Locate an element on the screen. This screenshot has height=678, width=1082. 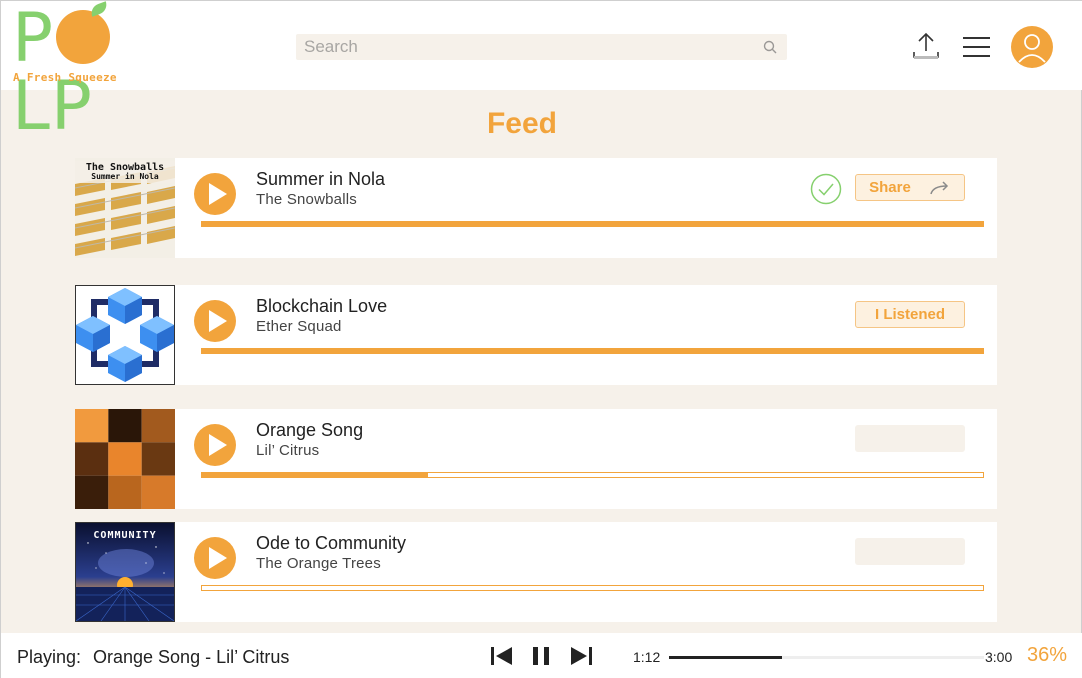
search-input is located at coordinates (526, 47).